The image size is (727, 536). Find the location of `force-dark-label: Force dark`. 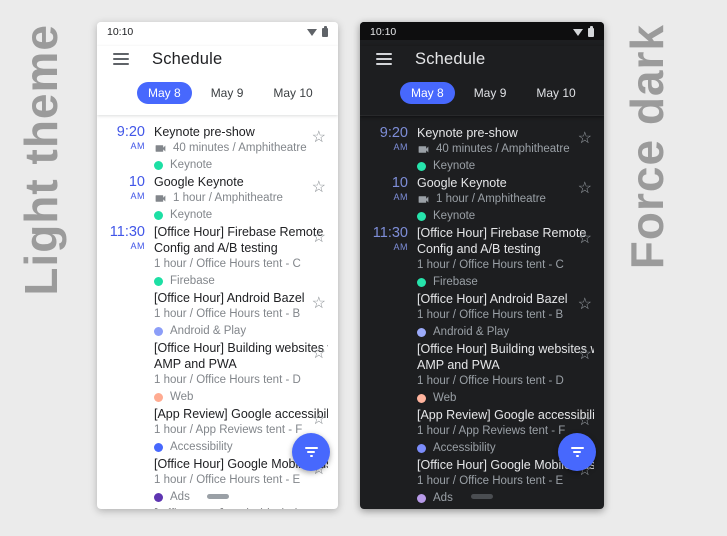

force-dark-label: Force dark is located at coordinates (647, 147).